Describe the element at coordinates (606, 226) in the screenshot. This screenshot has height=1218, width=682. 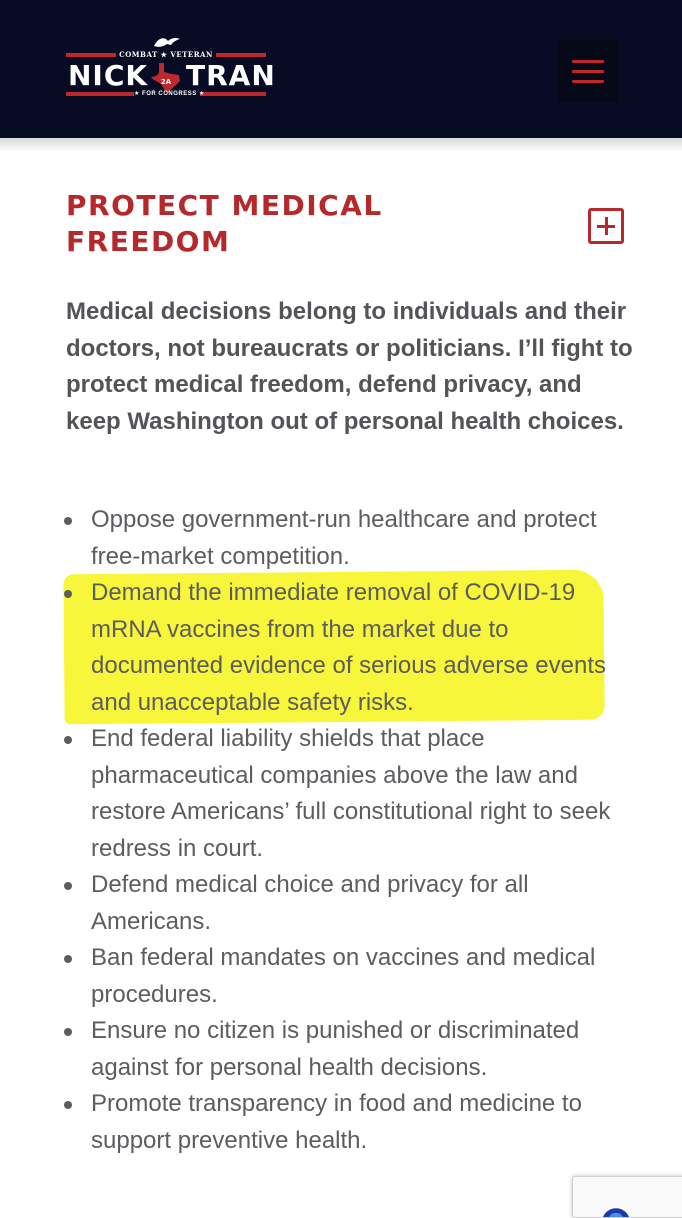
I see `plus-square-icon` at that location.